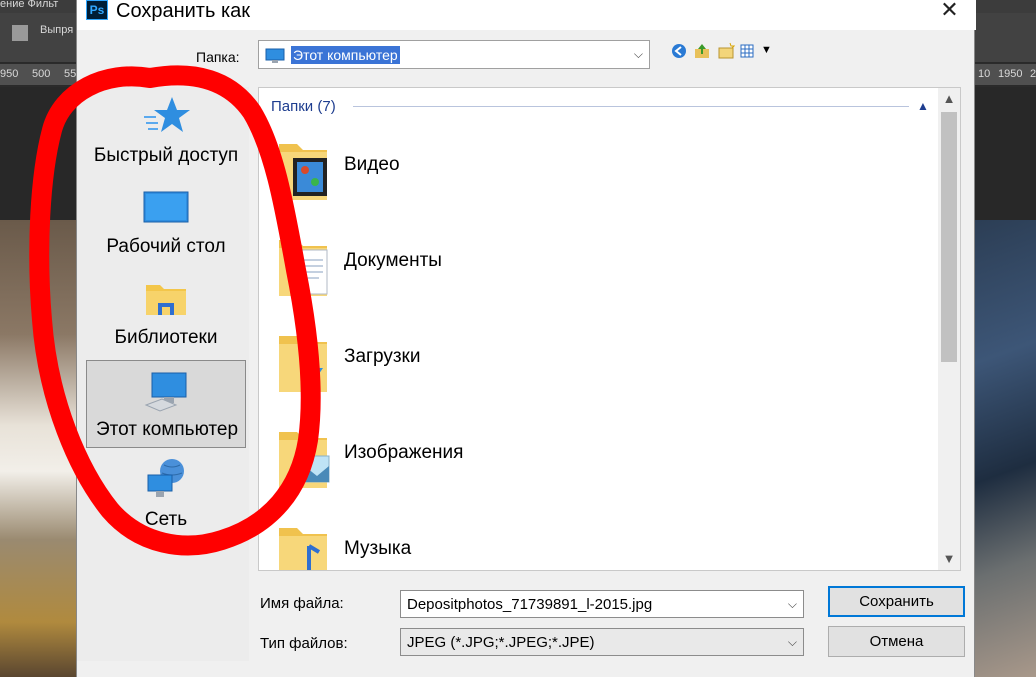 The height and width of the screenshot is (677, 1036). What do you see at coordinates (167, 429) in the screenshot?
I see `place-label: Этот компьютер` at bounding box center [167, 429].